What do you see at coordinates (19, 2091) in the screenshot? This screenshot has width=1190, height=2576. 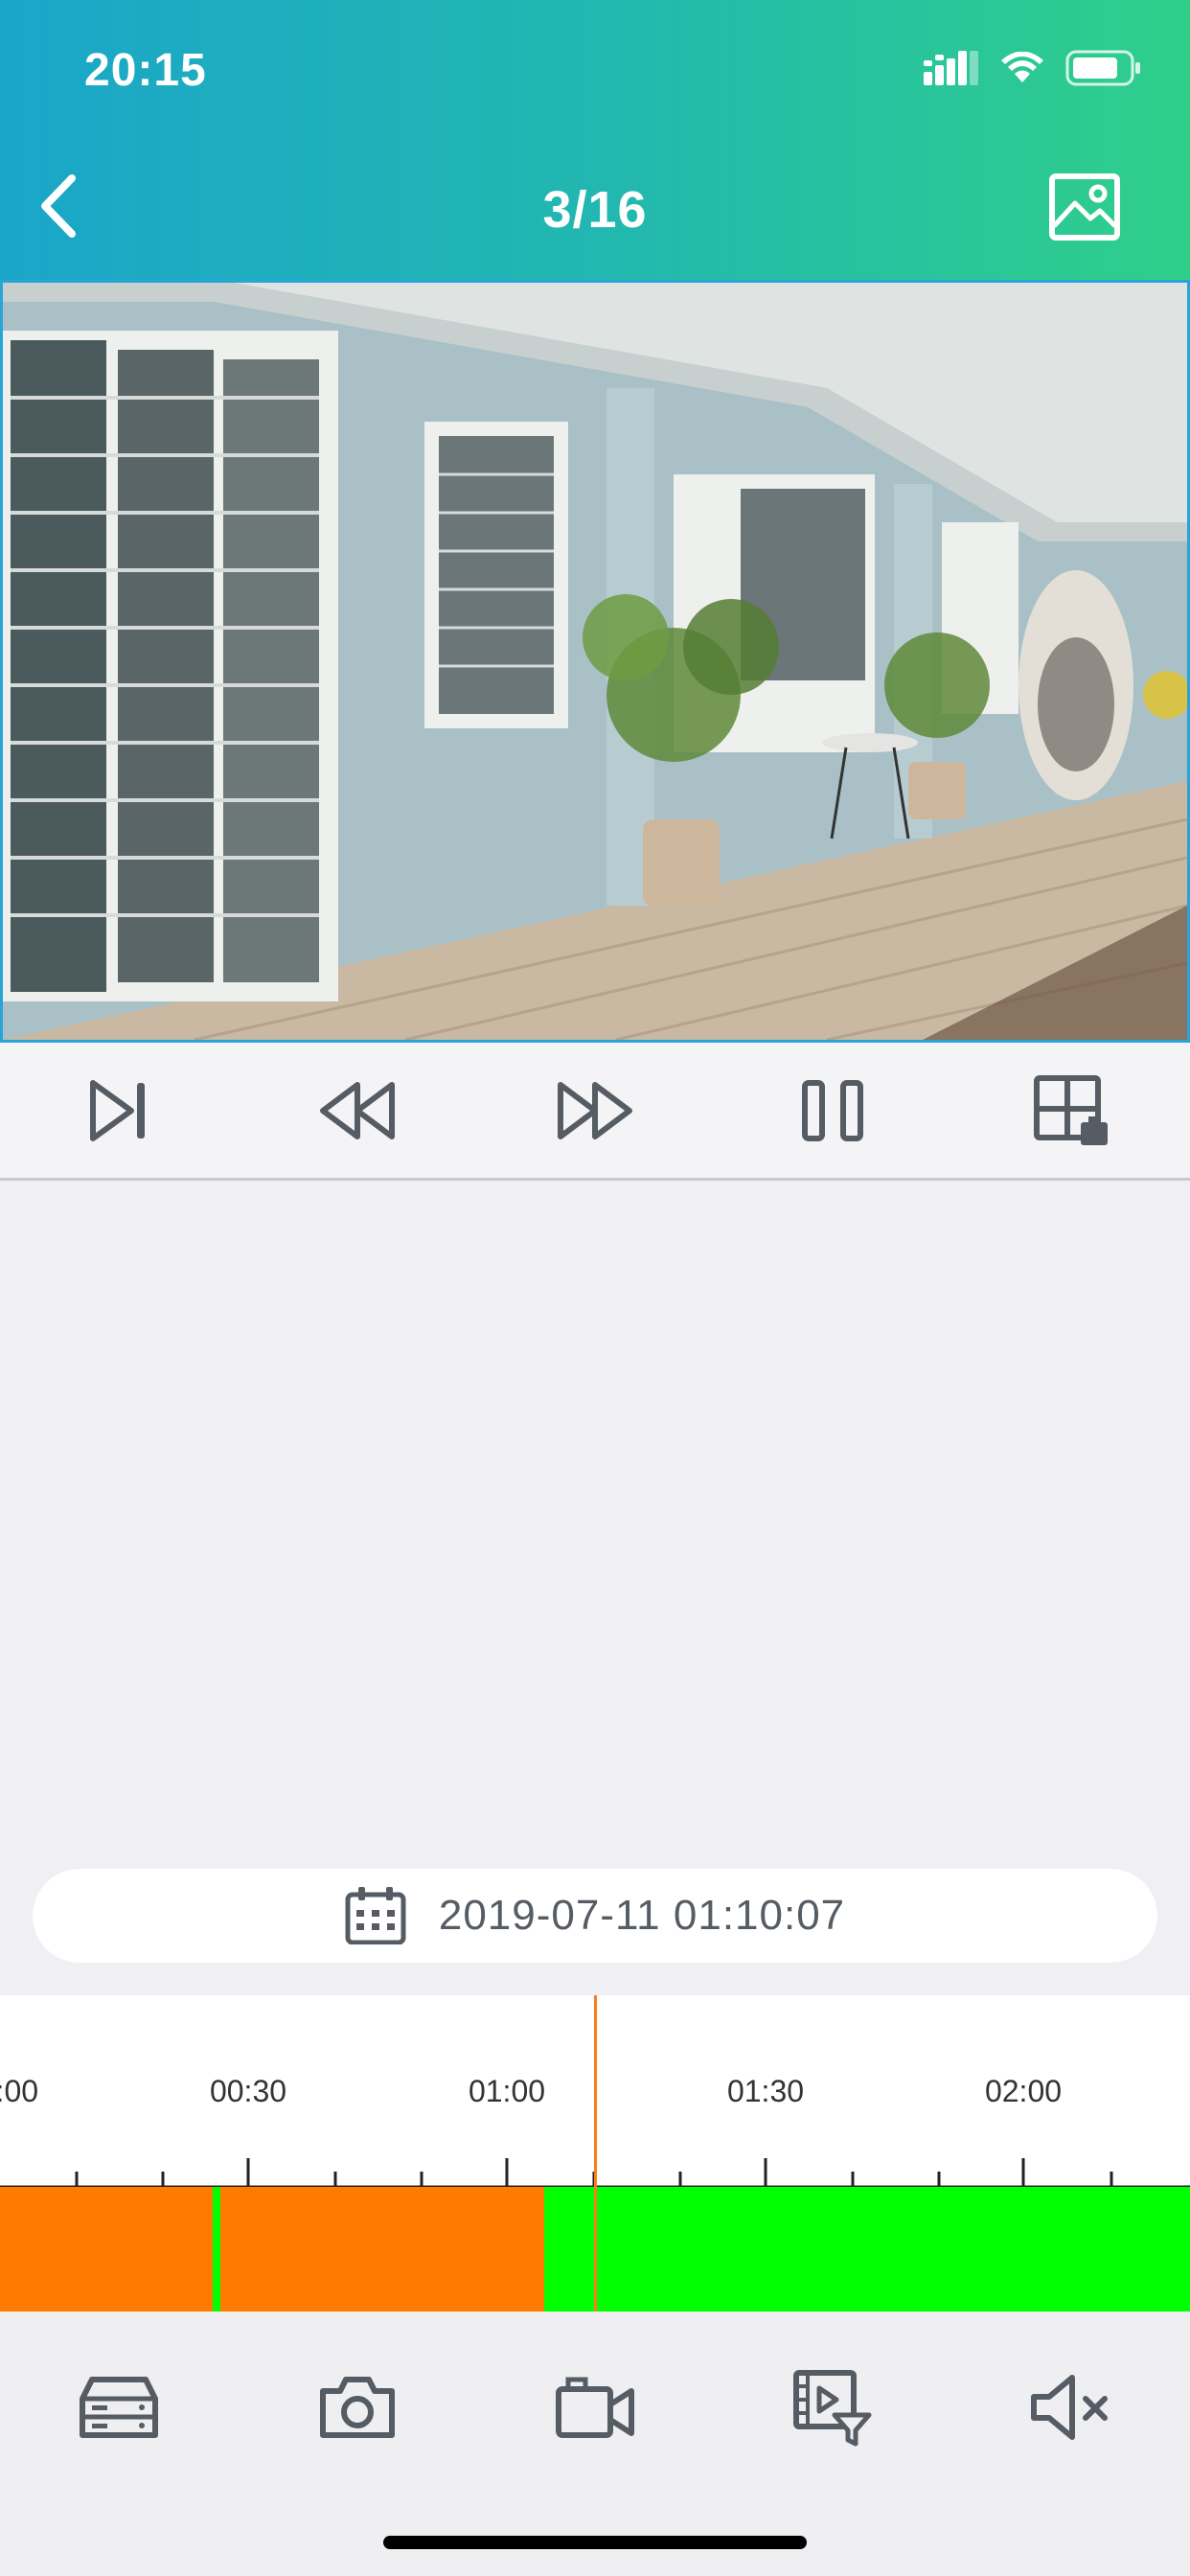 I see `timeline-label: 00:00` at bounding box center [19, 2091].